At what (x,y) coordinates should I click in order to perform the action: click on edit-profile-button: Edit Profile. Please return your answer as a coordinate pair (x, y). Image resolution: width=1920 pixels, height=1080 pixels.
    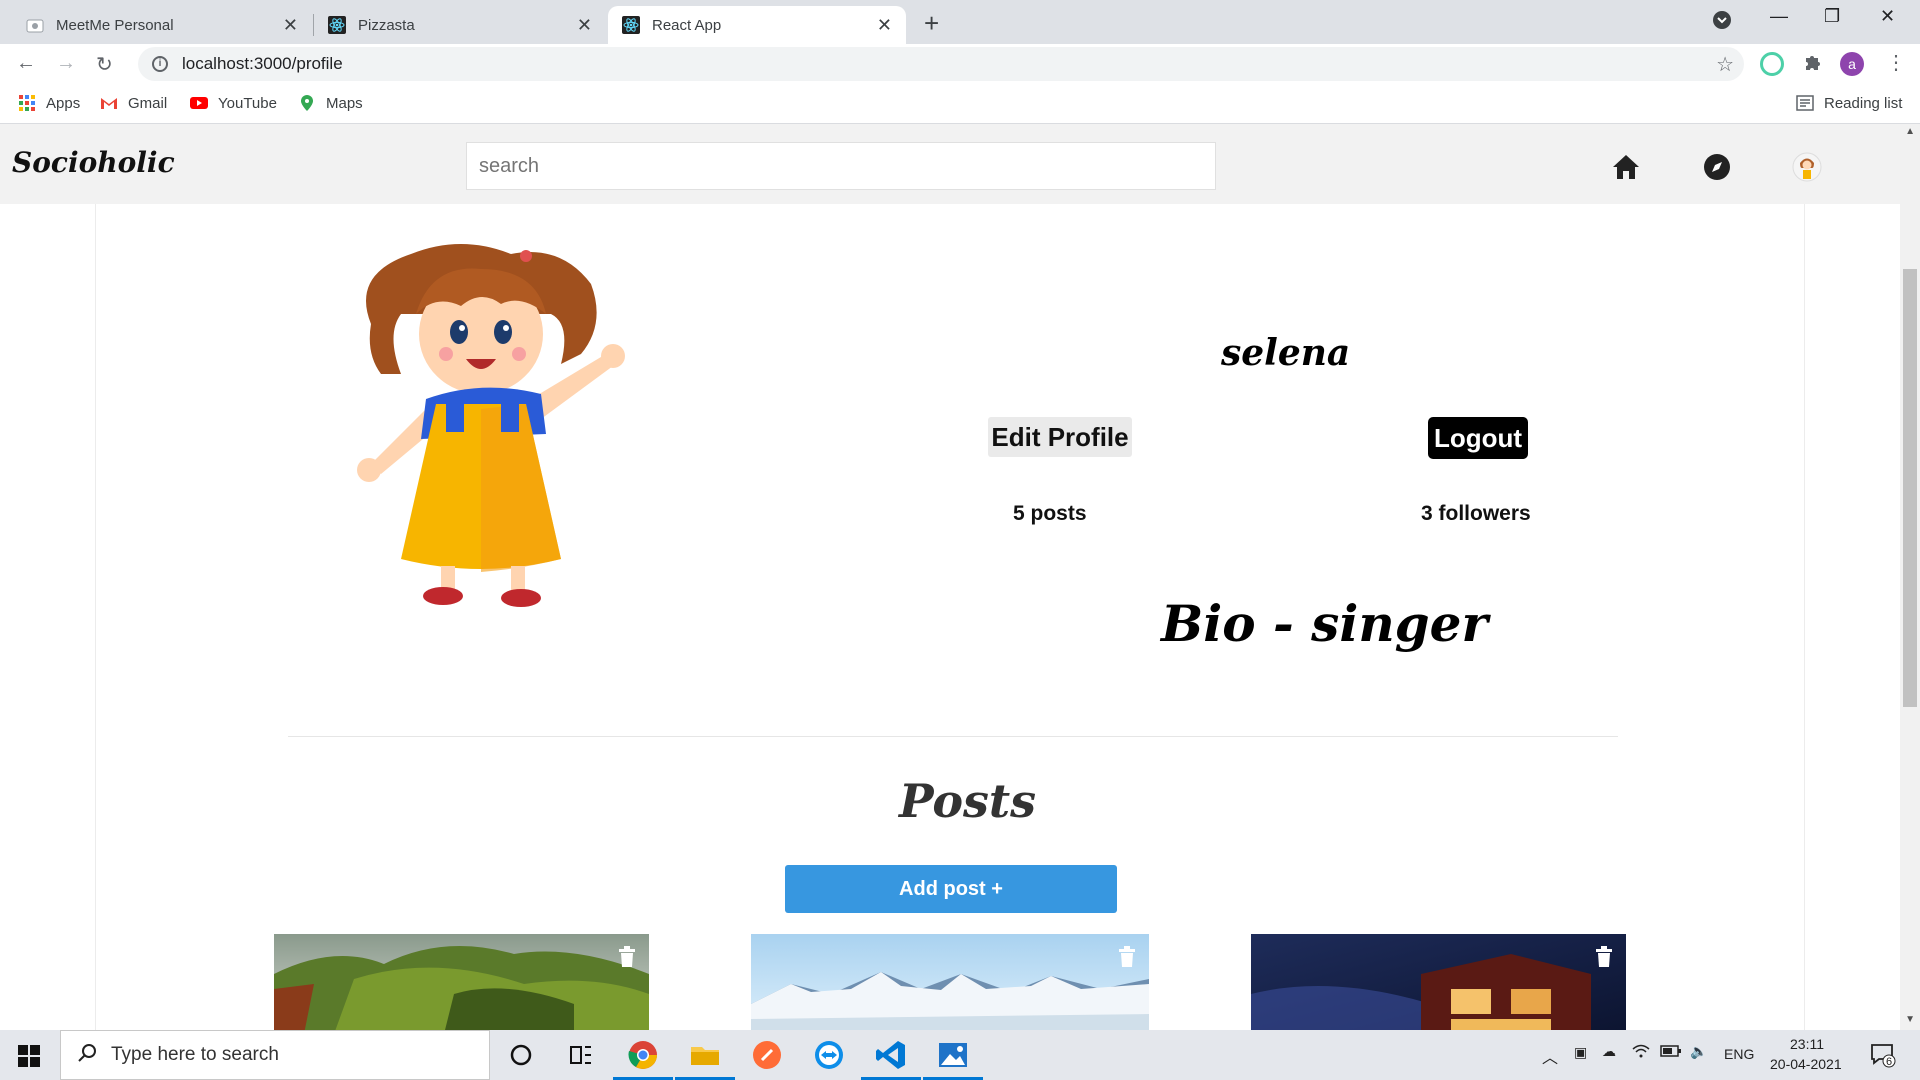
    Looking at the image, I should click on (1060, 437).